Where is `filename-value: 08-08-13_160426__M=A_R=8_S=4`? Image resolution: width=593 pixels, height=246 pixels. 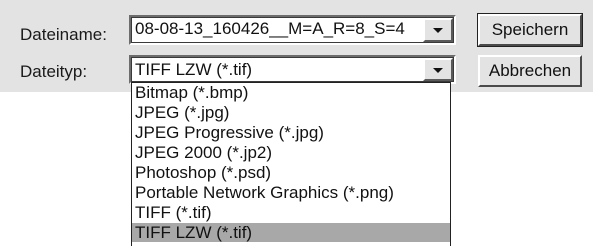
filename-value: 08-08-13_160426__M=A_R=8_S=4 is located at coordinates (270, 29).